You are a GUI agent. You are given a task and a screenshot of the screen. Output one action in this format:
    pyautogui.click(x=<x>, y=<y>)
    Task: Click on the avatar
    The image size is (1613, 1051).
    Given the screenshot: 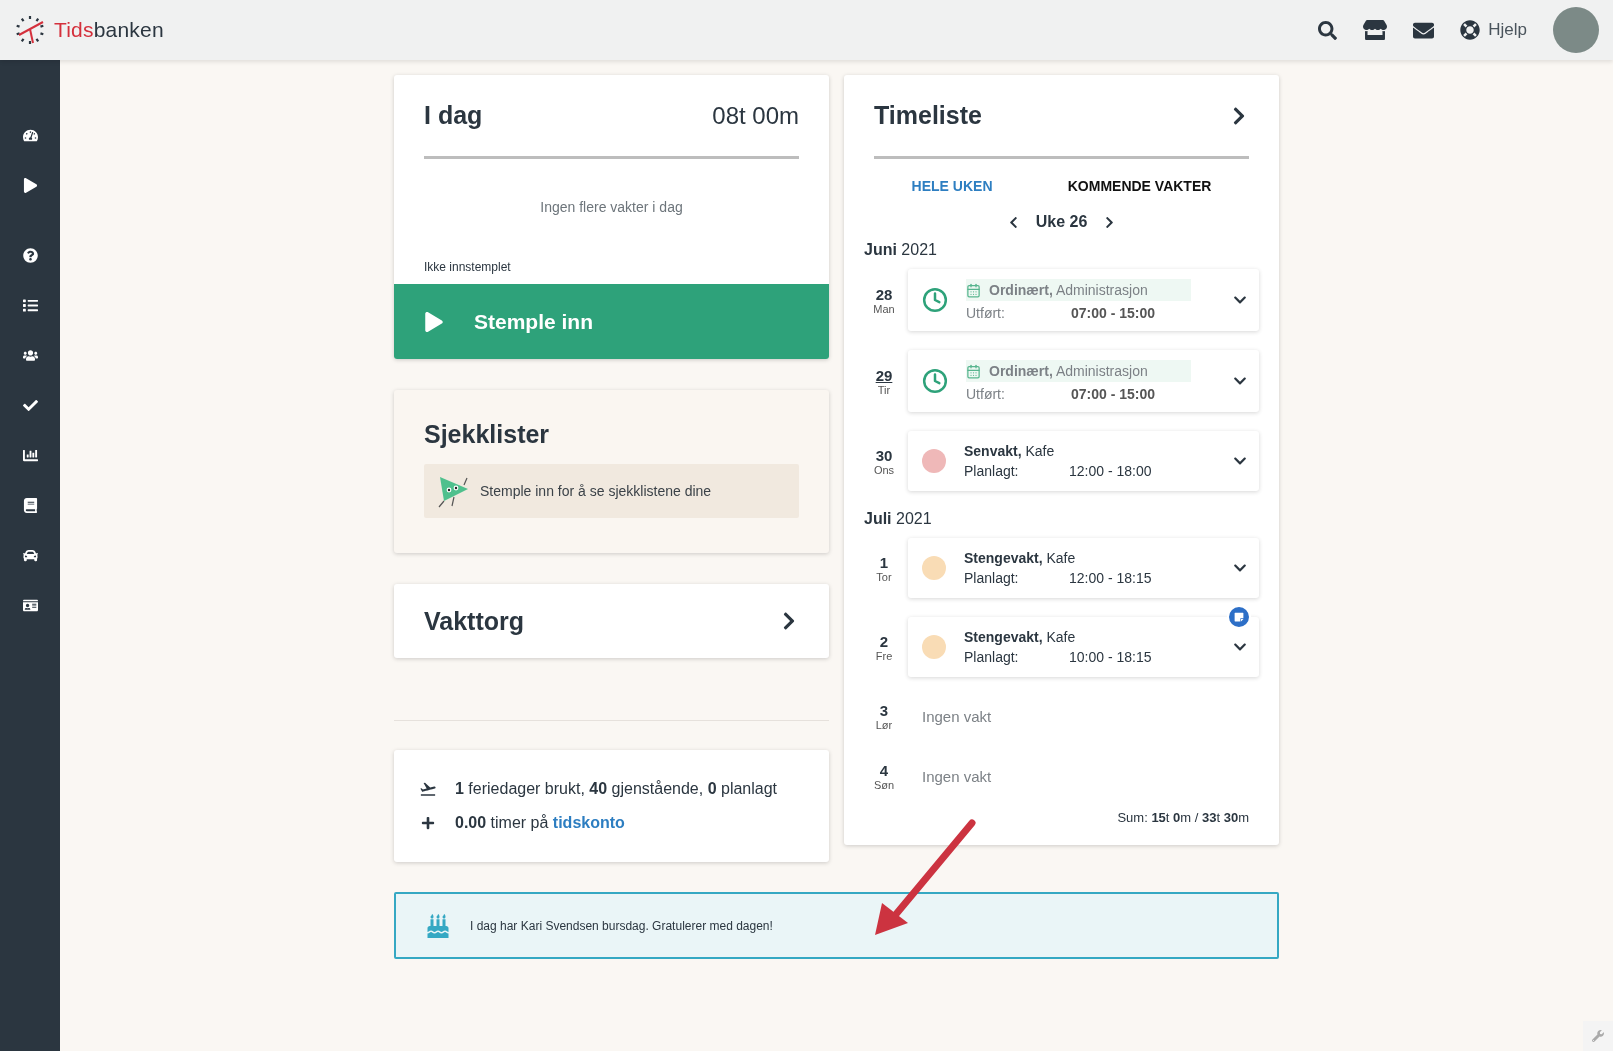 What is the action you would take?
    pyautogui.click(x=1576, y=30)
    